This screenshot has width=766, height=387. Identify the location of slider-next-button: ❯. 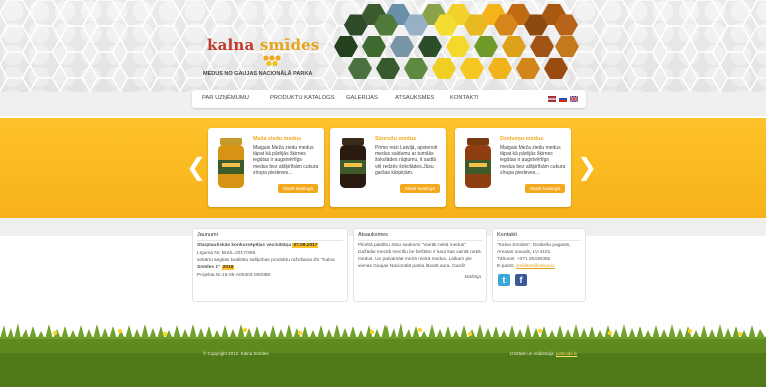
(587, 167).